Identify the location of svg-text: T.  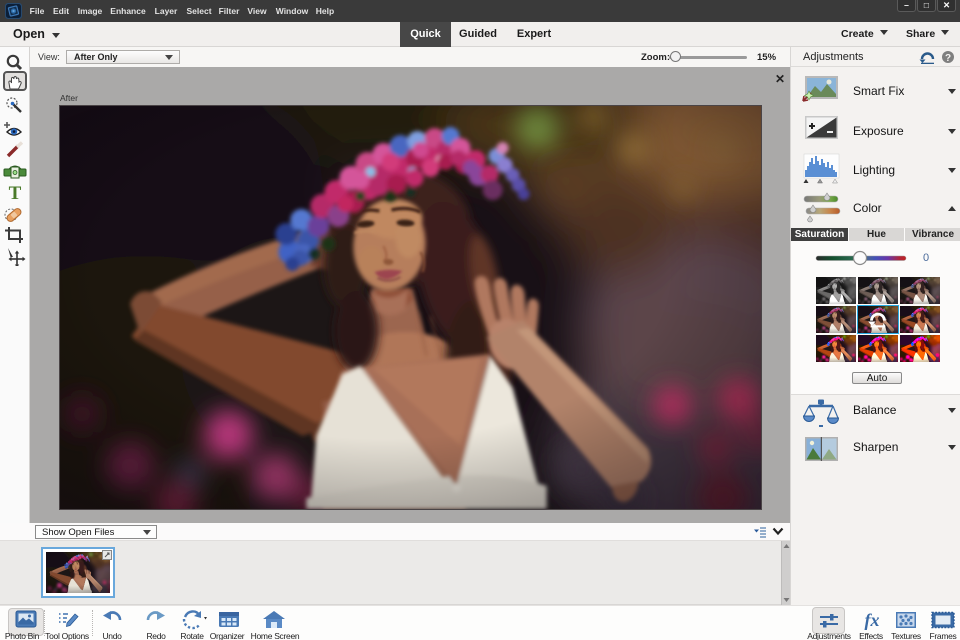
(15, 193).